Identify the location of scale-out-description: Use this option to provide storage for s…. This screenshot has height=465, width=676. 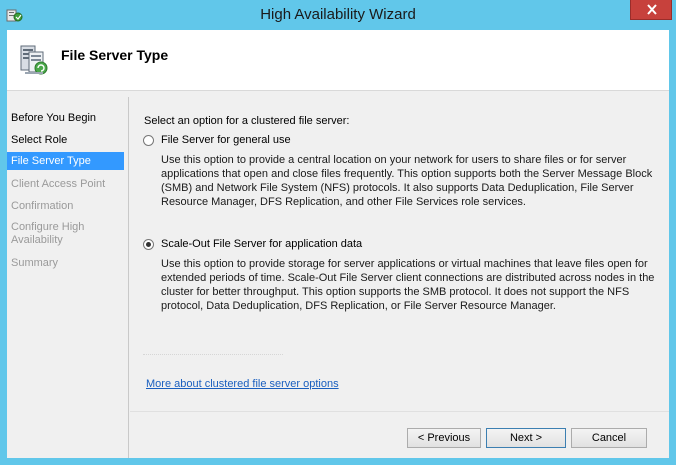
(408, 285).